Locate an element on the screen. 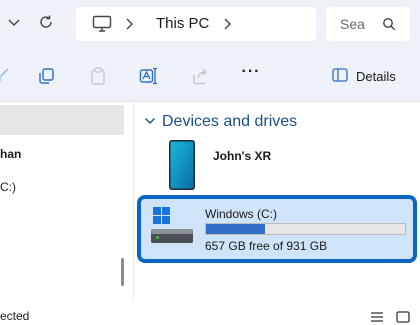 The image size is (420, 325). search-icon is located at coordinates (389, 26).